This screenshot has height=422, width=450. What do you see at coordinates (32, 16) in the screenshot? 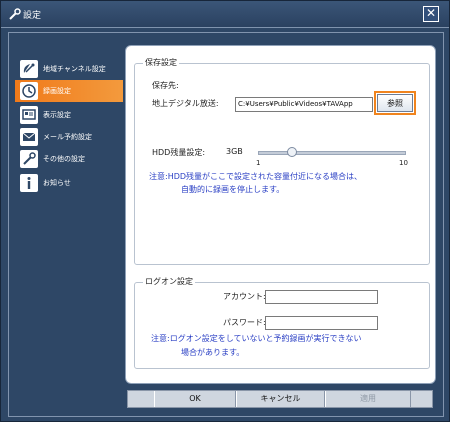
I see `window-title: 設定` at bounding box center [32, 16].